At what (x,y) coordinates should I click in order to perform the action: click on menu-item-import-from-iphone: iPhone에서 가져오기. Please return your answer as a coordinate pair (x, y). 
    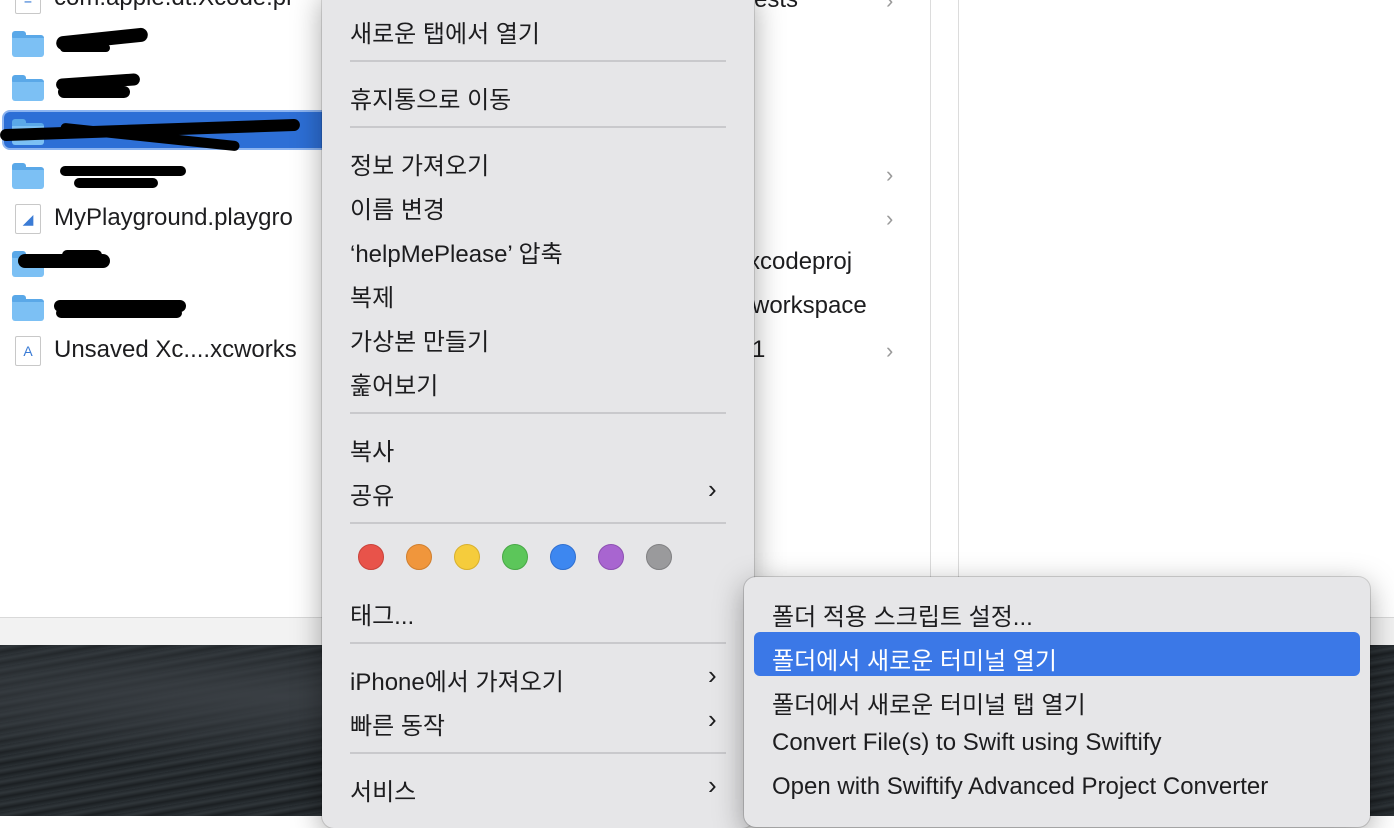
    Looking at the image, I should click on (457, 679).